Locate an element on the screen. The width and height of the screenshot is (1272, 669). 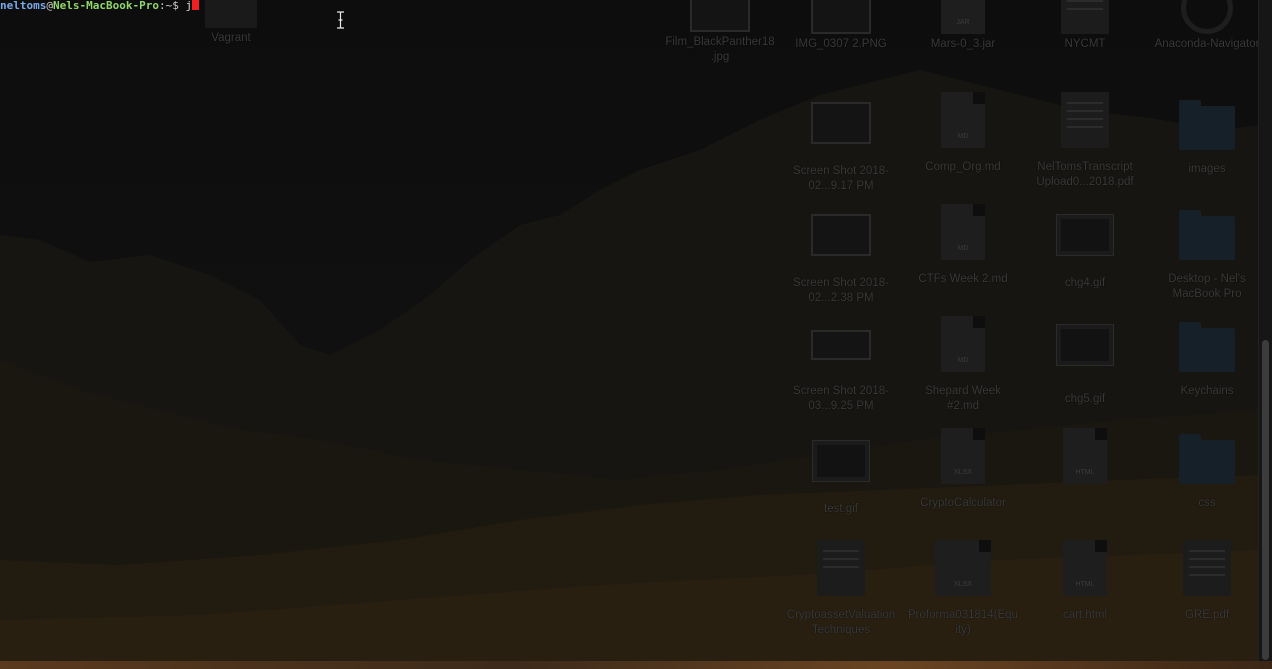
desktop-icon-comp-org: MD Comp_Org.md is located at coordinates (963, 133).